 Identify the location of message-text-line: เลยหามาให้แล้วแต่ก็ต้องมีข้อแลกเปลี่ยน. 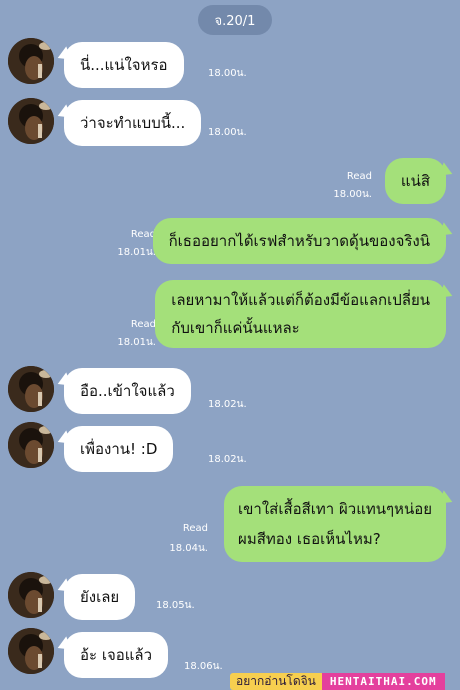
(300, 300).